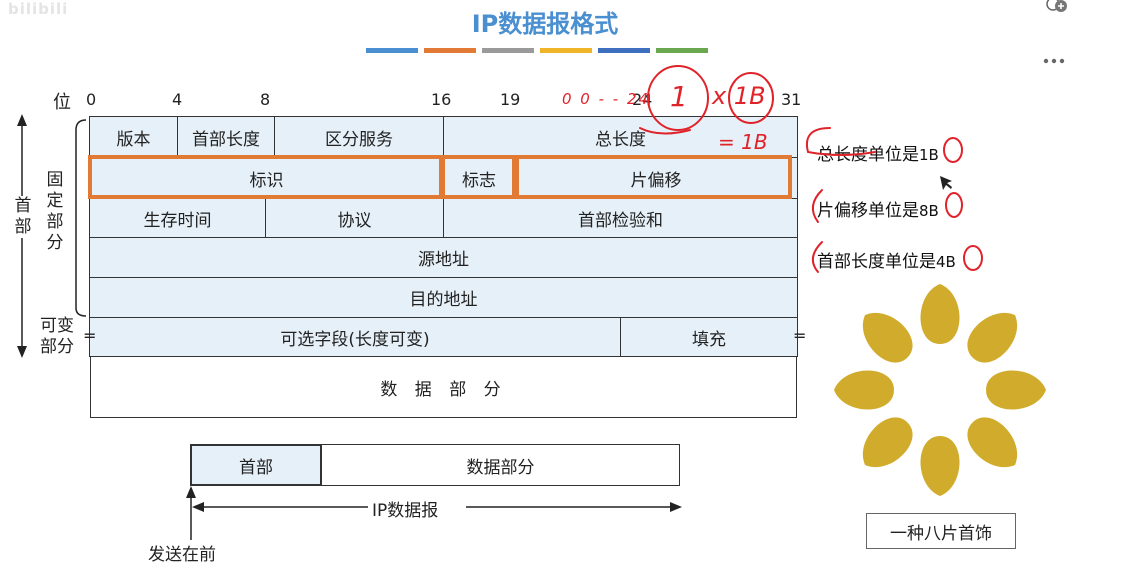 This screenshot has width=1136, height=573. What do you see at coordinates (940, 390) in the screenshot?
I see `flower-ornament` at bounding box center [940, 390].